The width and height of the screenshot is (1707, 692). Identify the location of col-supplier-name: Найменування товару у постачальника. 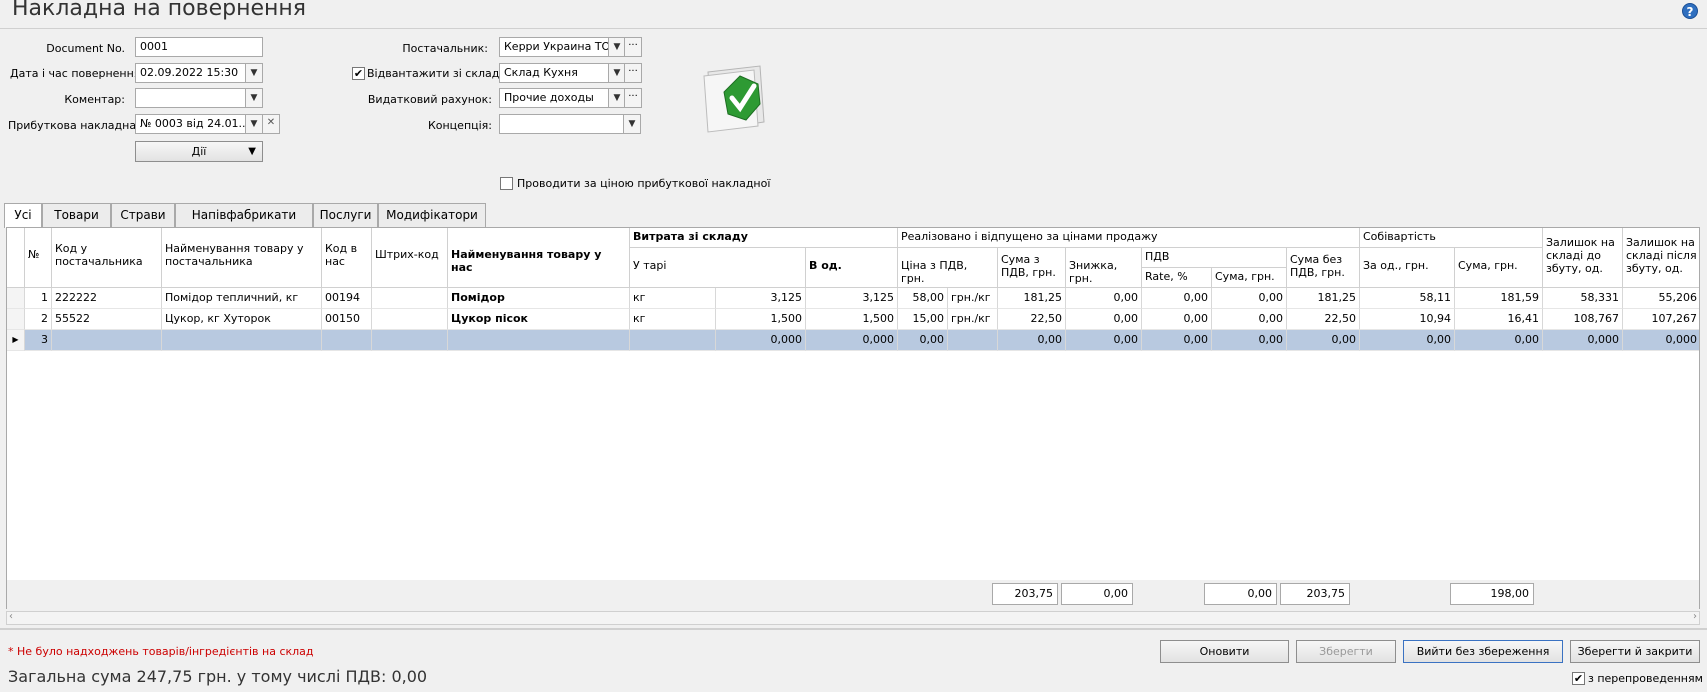
(242, 258).